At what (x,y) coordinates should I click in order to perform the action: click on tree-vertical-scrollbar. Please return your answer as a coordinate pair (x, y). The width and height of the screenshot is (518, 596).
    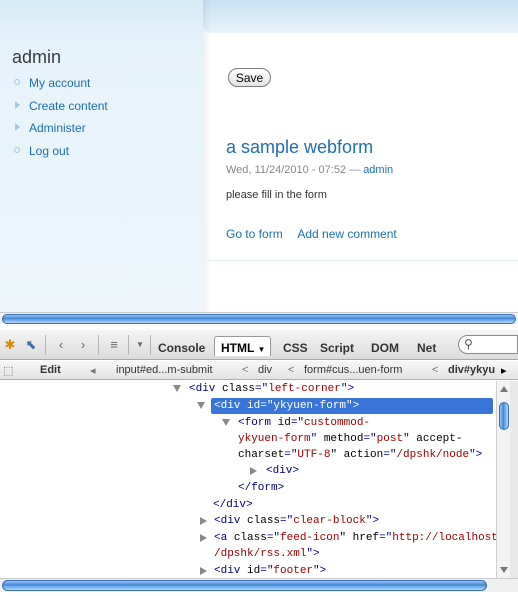
    Looking at the image, I should click on (503, 479).